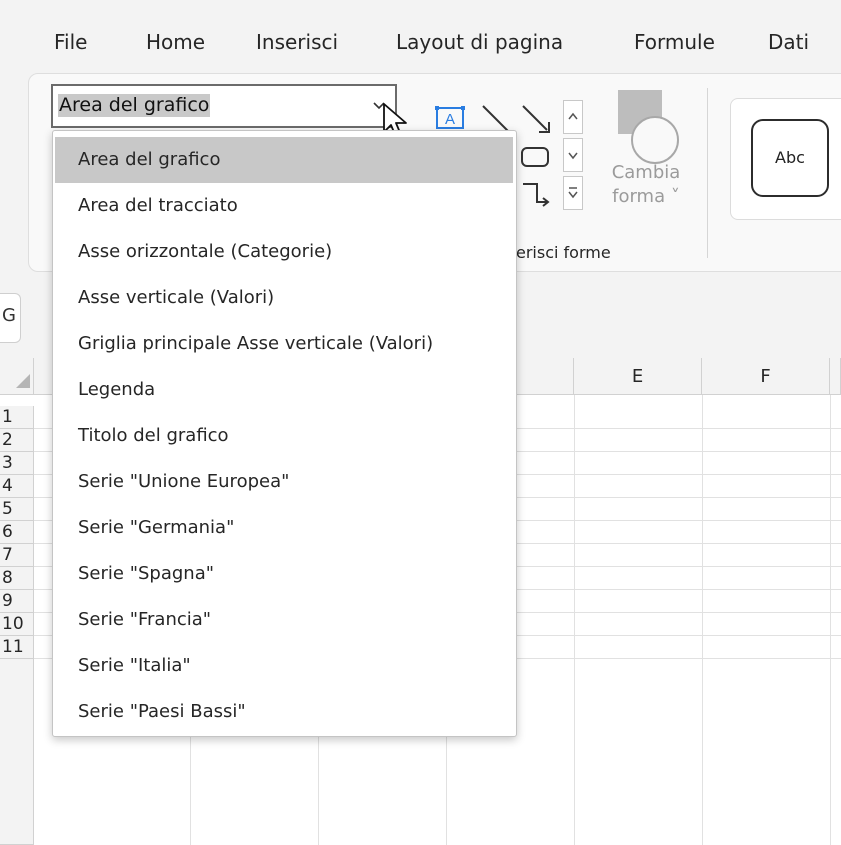  What do you see at coordinates (707, 173) in the screenshot?
I see `ribbon-divider` at bounding box center [707, 173].